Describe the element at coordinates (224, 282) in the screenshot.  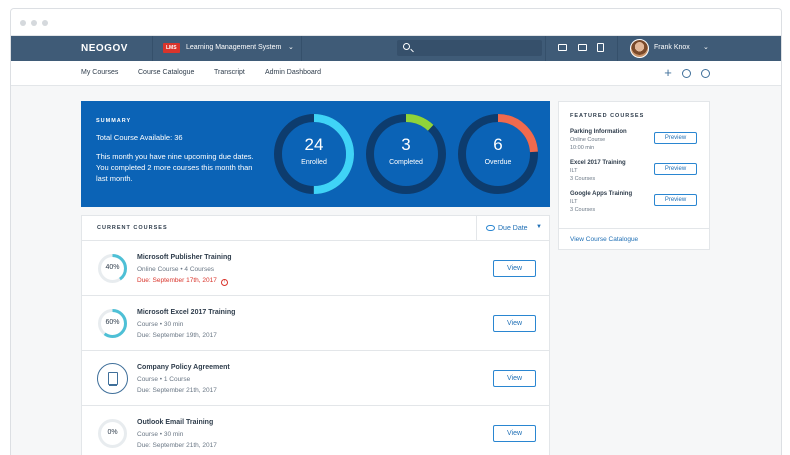
I see `warning-icon: !` at that location.